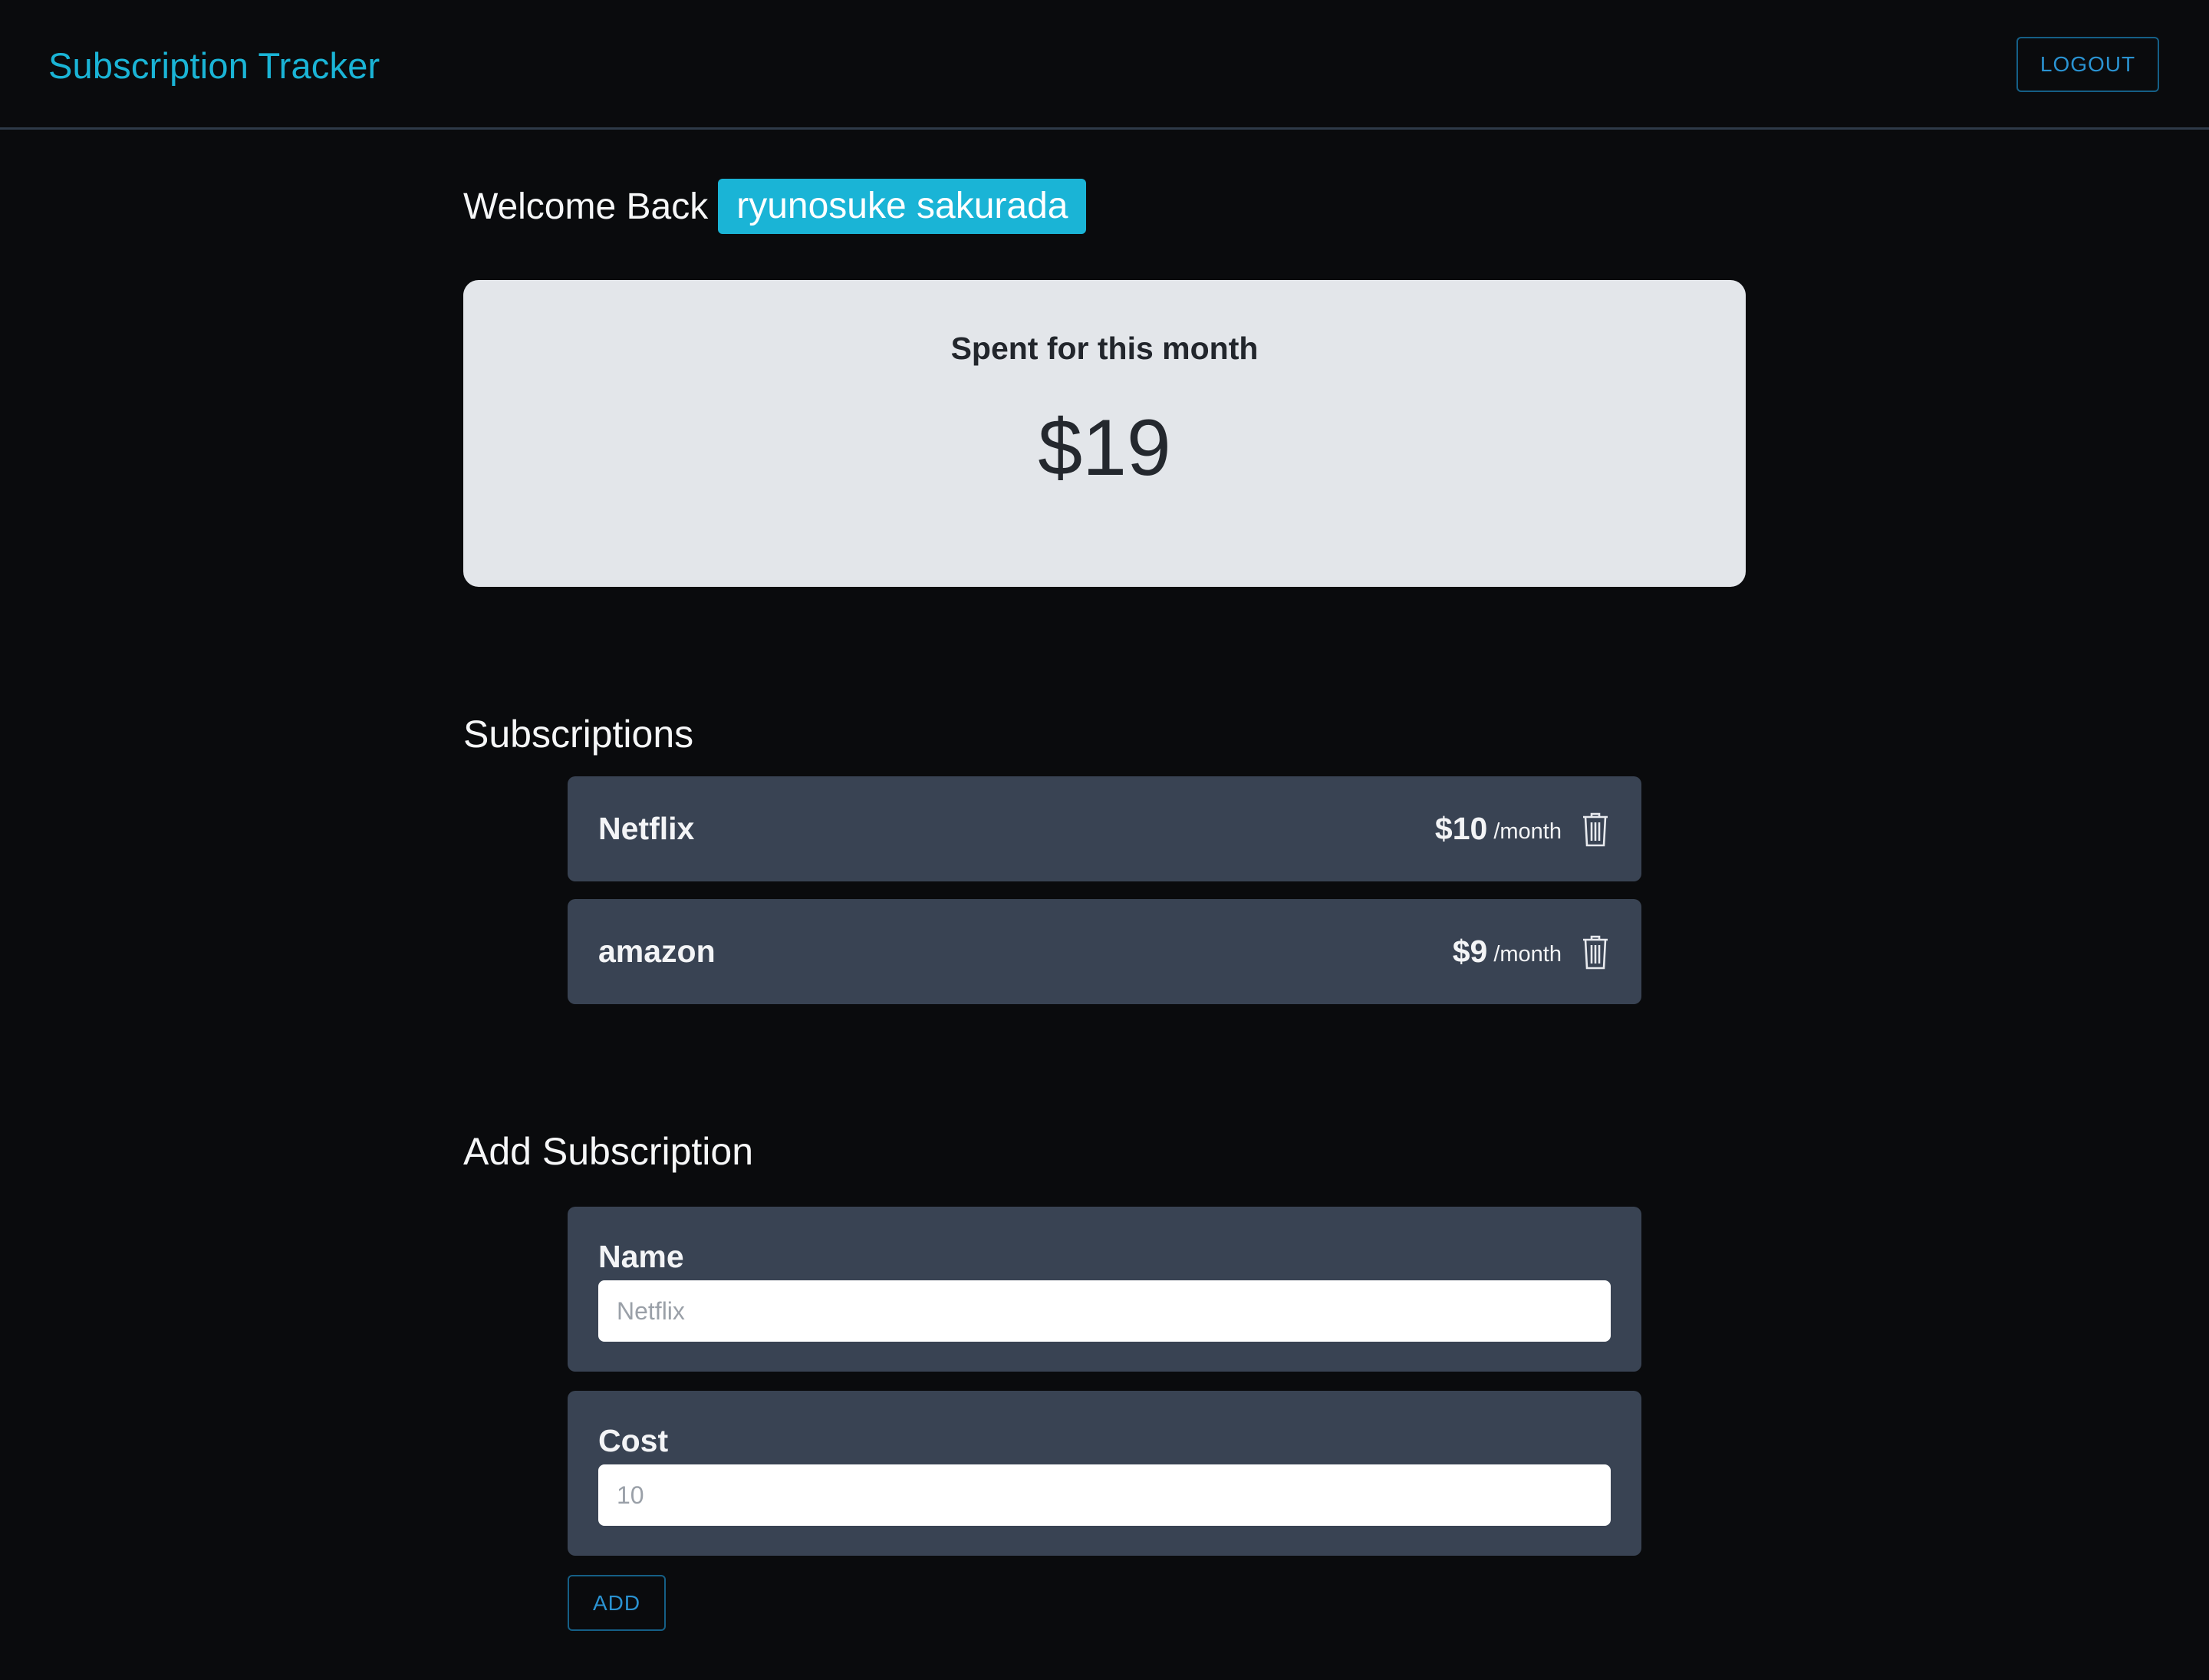  Describe the element at coordinates (214, 66) in the screenshot. I see `app-title: Subscription Tracker` at that location.